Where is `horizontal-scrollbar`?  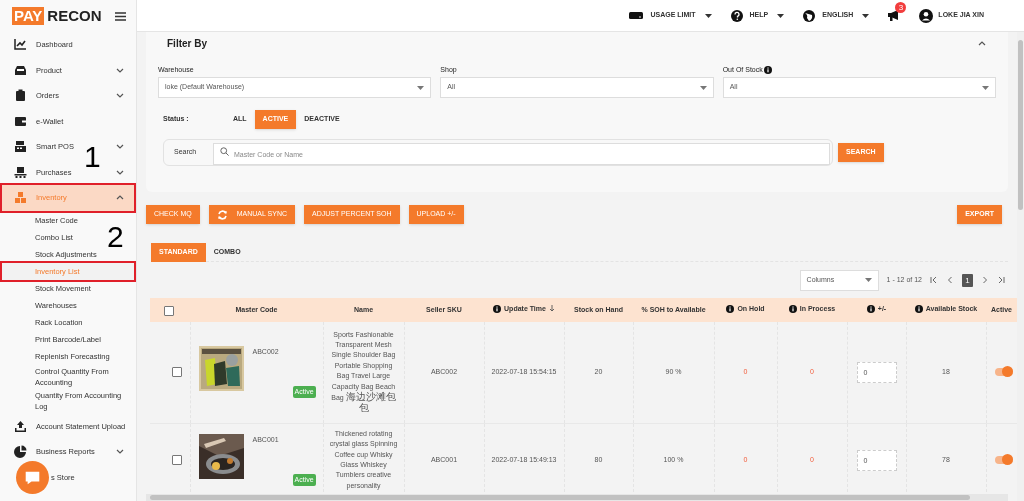
horizontal-scrollbar is located at coordinates (577, 497).